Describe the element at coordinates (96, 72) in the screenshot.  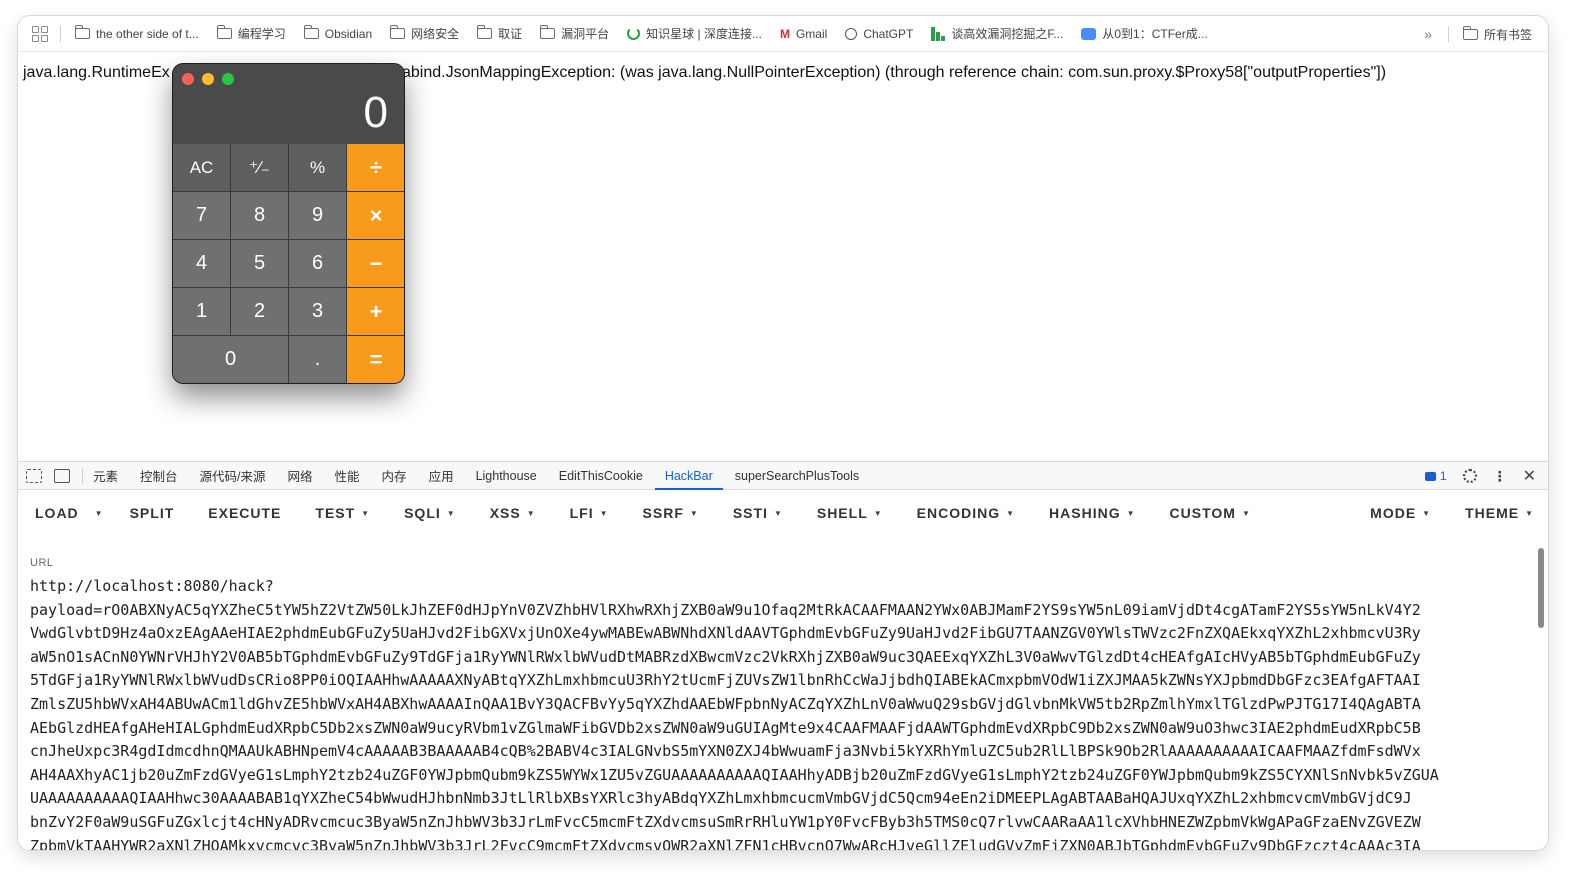
I see `error-text-left: java.lang.RuntimeEx` at that location.